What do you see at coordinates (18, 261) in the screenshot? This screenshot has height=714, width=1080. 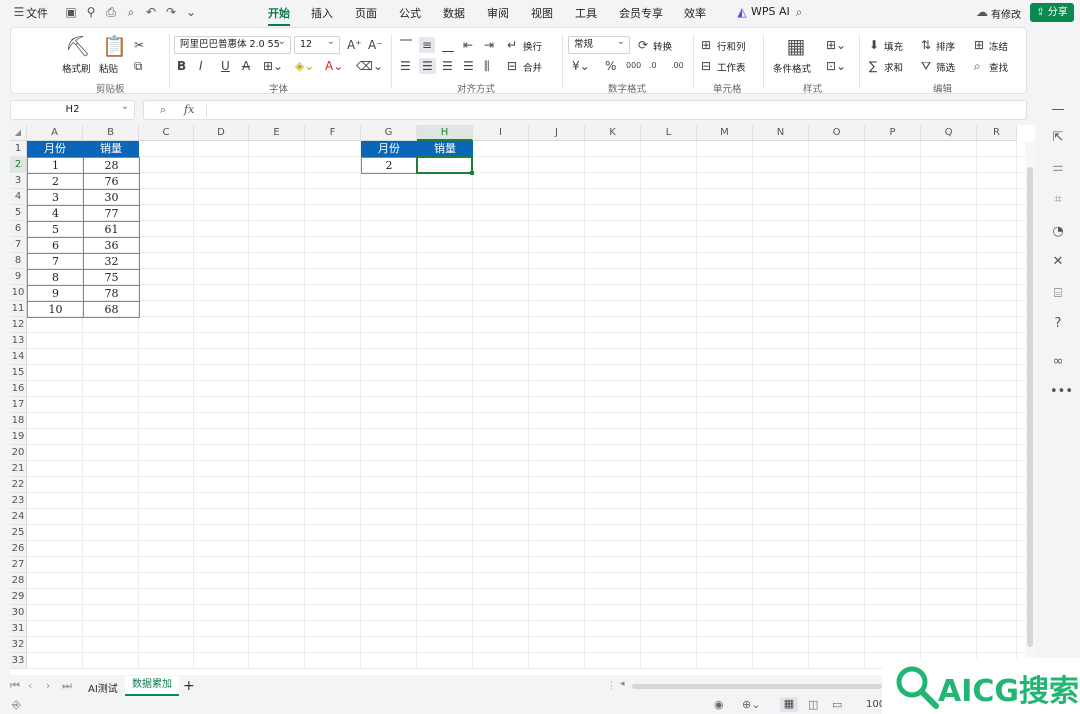 I see `row-header-8: 8` at bounding box center [18, 261].